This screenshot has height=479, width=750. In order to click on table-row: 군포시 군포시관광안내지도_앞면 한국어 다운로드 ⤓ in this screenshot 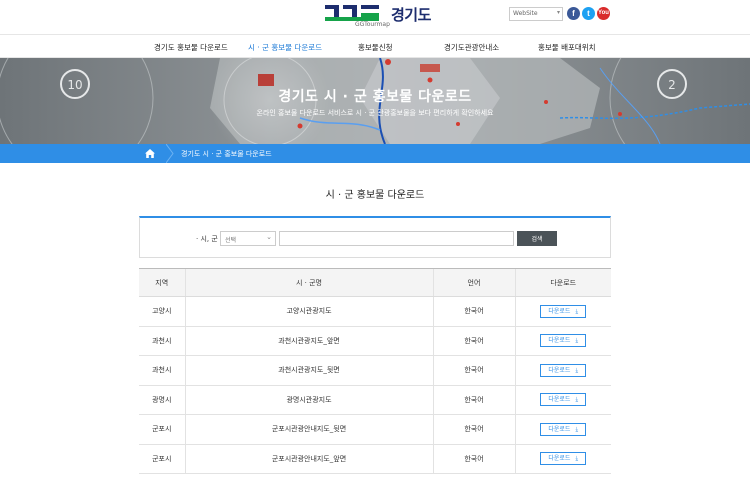, I will do `click(375, 459)`.